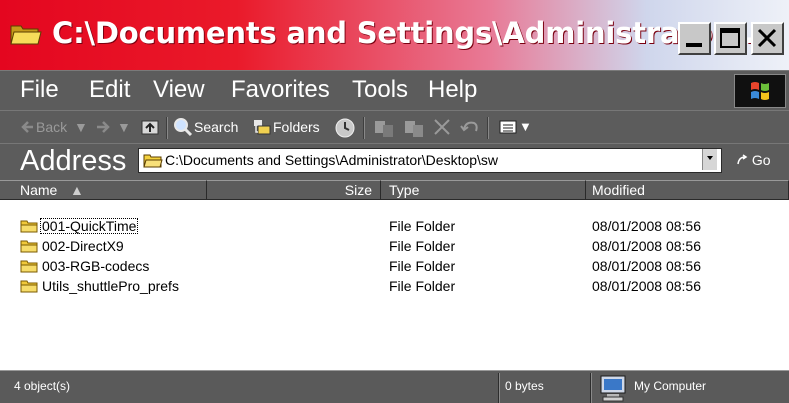  What do you see at coordinates (124, 127) in the screenshot?
I see `forward-dropdown-icon: ▼` at bounding box center [124, 127].